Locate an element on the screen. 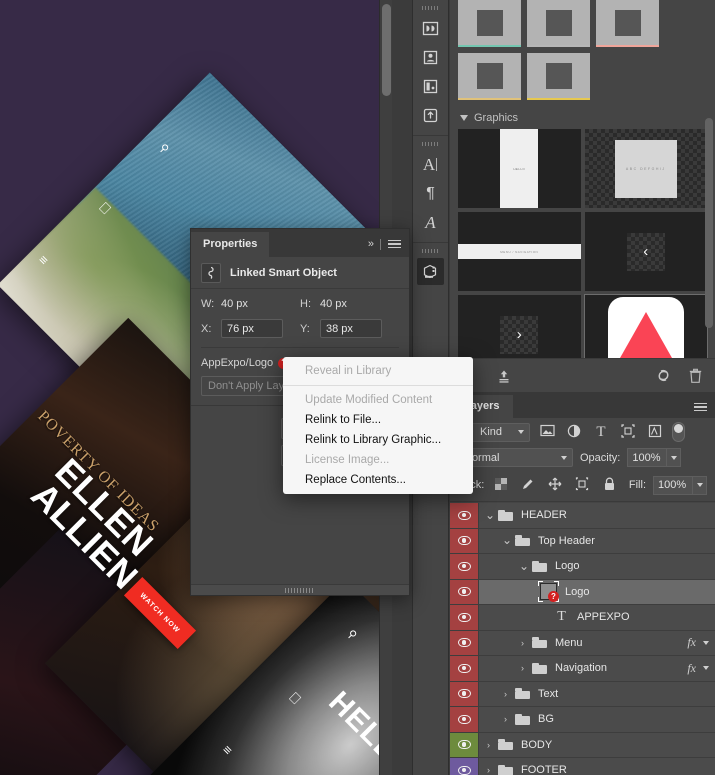  layer-row: › Text is located at coordinates (582, 694).